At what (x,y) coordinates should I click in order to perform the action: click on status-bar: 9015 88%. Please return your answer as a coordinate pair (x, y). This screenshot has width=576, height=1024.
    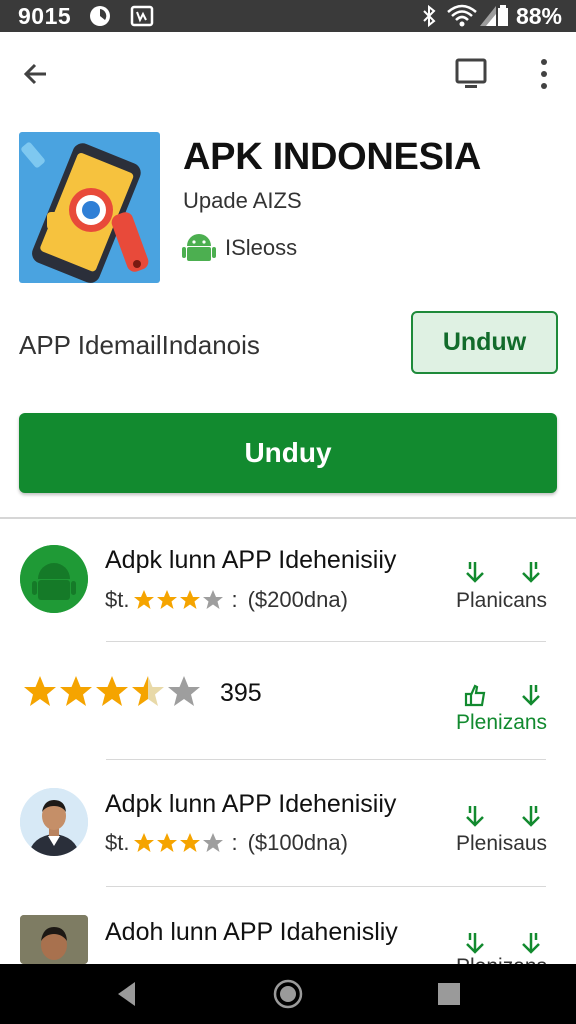
    Looking at the image, I should click on (288, 16).